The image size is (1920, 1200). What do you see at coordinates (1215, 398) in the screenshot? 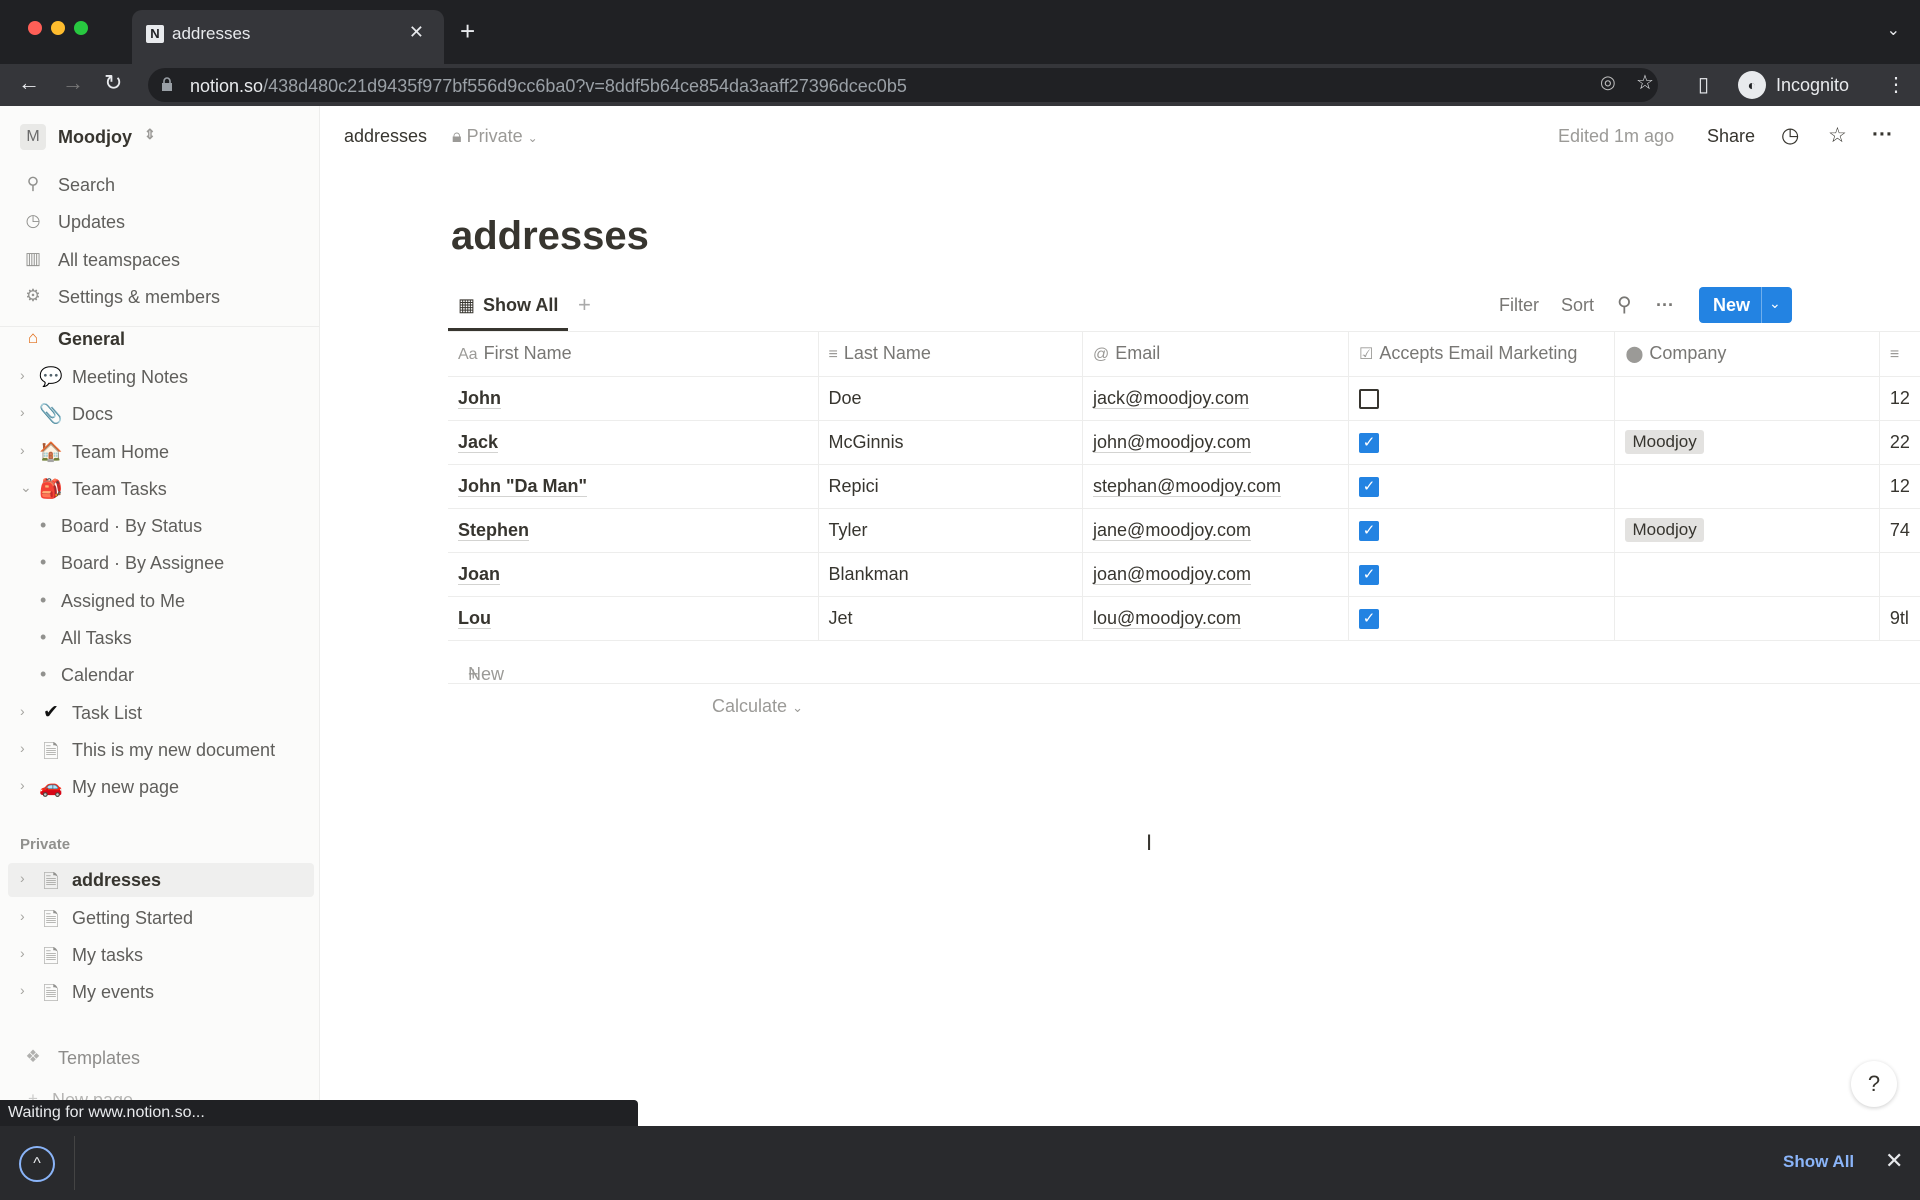
I see `cell-email: jack@moodjoy.com` at bounding box center [1215, 398].